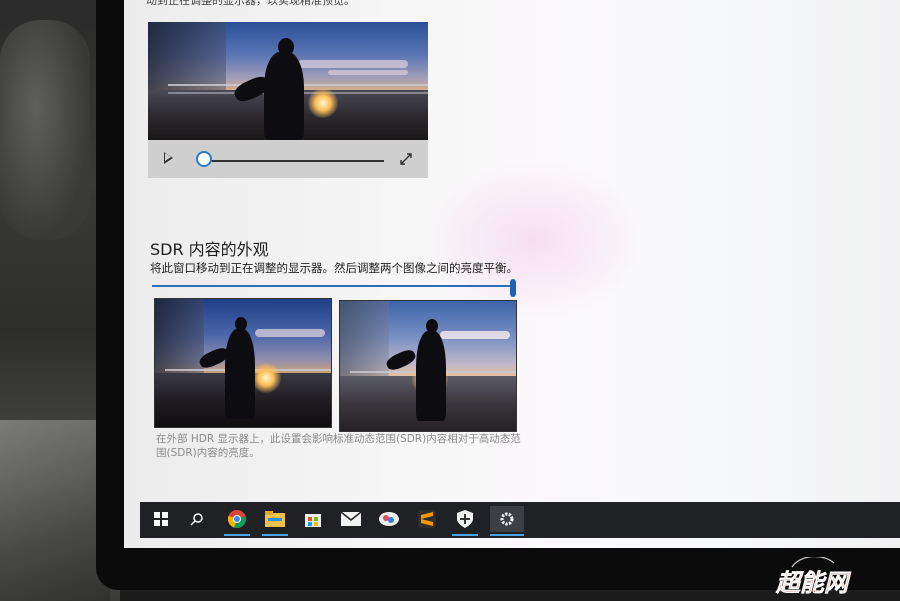 This screenshot has height=601, width=900. I want to click on store-icon, so click(313, 519).